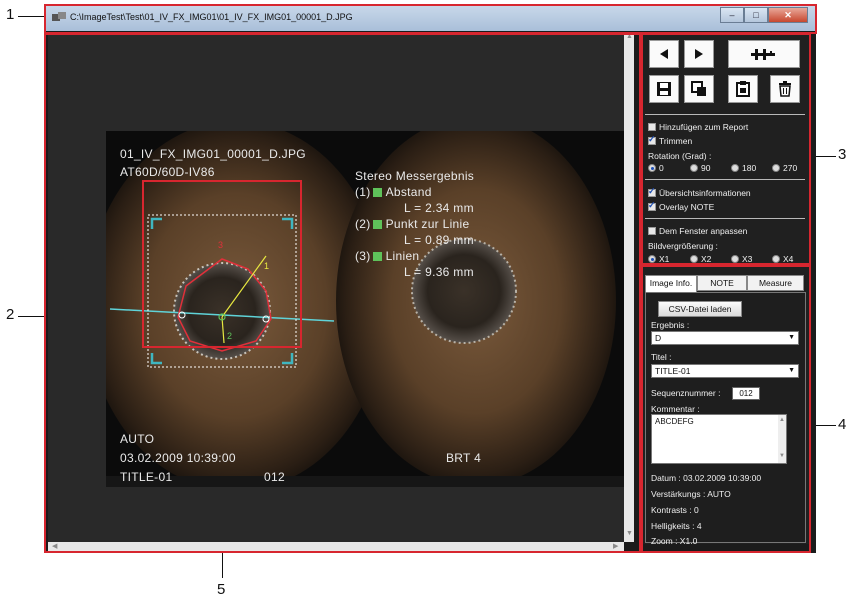 The width and height of the screenshot is (858, 601). I want to click on callout-1: 1, so click(10, 14).